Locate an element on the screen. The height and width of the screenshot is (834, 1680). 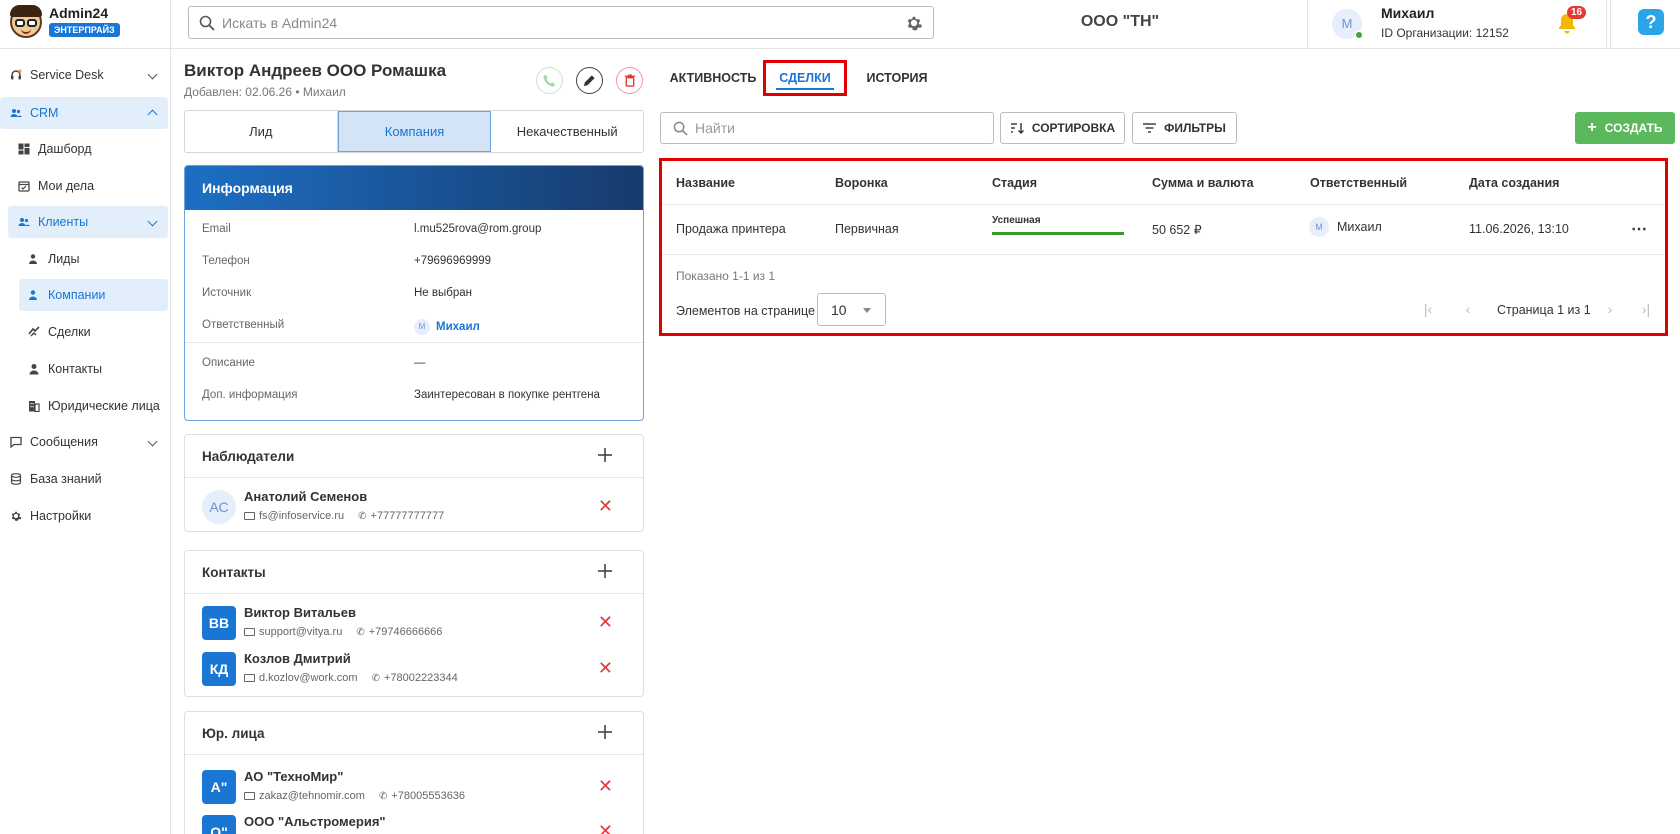
tab-deals: СДЕЛКИ is located at coordinates (805, 78).